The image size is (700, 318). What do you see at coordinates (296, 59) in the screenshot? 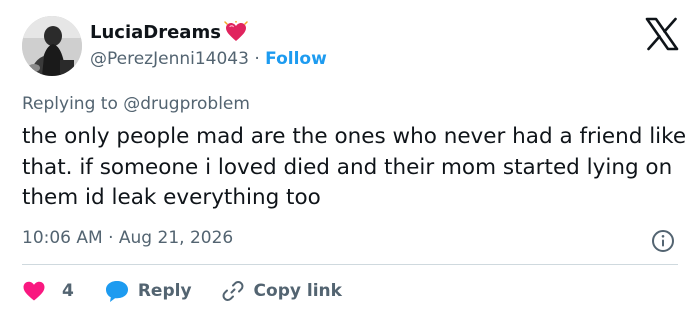
I see `follow-button: Follow` at bounding box center [296, 59].